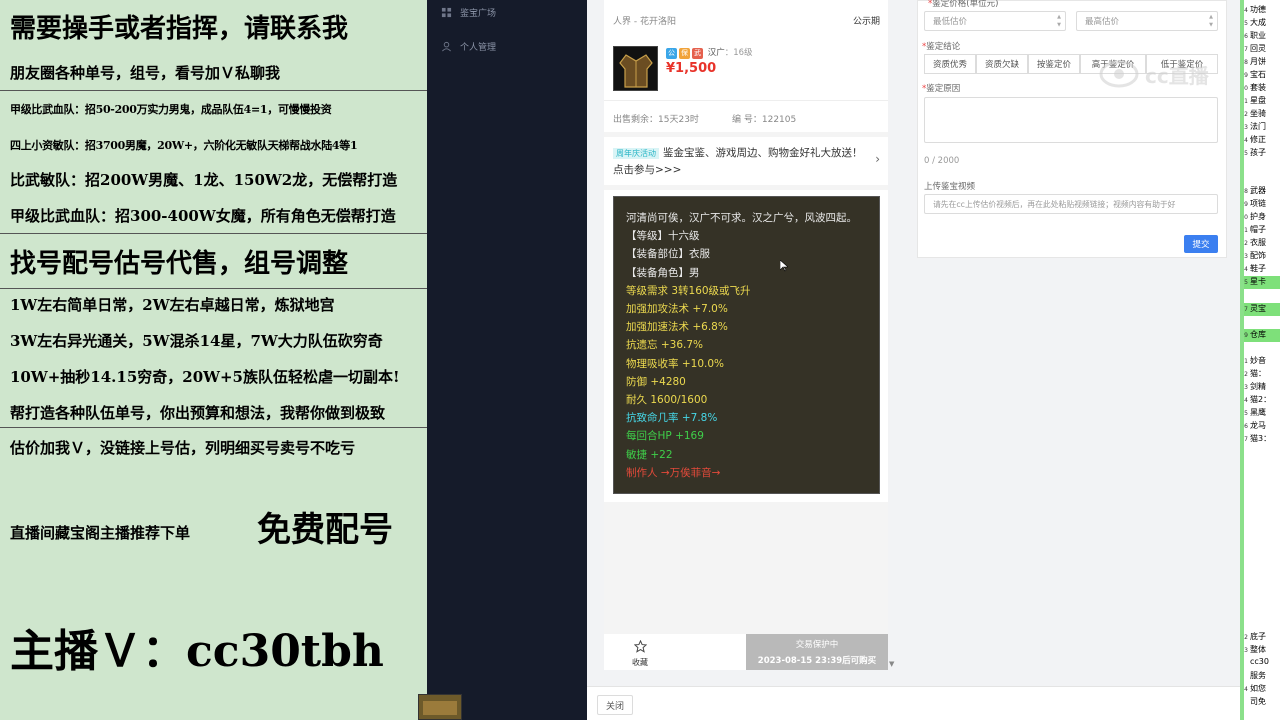  Describe the element at coordinates (697, 53) in the screenshot. I see `badge-weapon: 武` at that location.